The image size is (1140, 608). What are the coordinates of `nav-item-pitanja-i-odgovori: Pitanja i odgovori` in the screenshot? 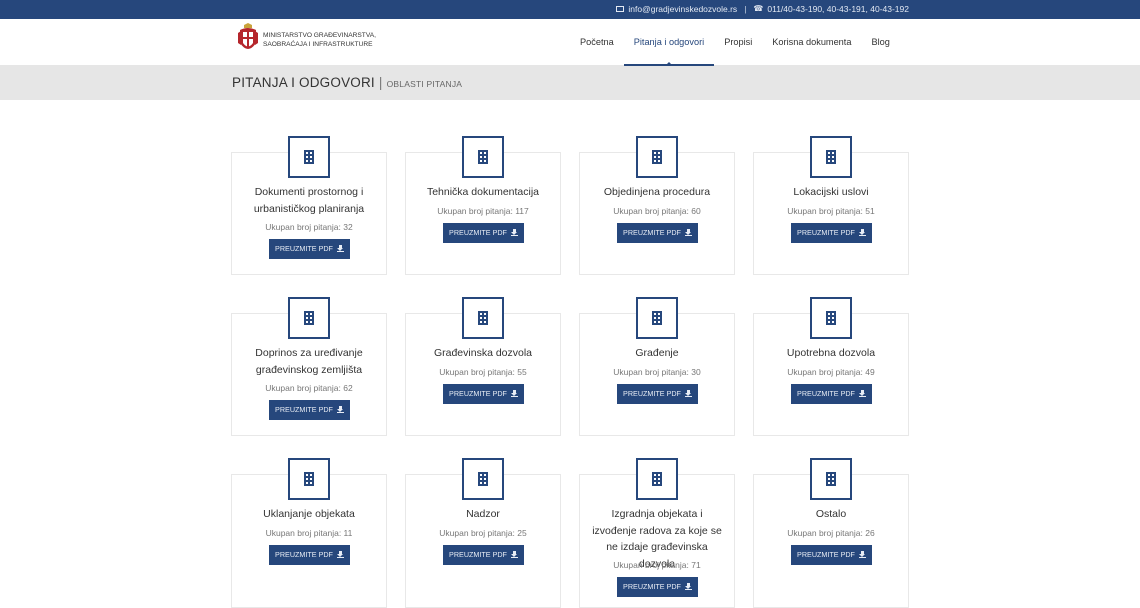 It's located at (669, 42).